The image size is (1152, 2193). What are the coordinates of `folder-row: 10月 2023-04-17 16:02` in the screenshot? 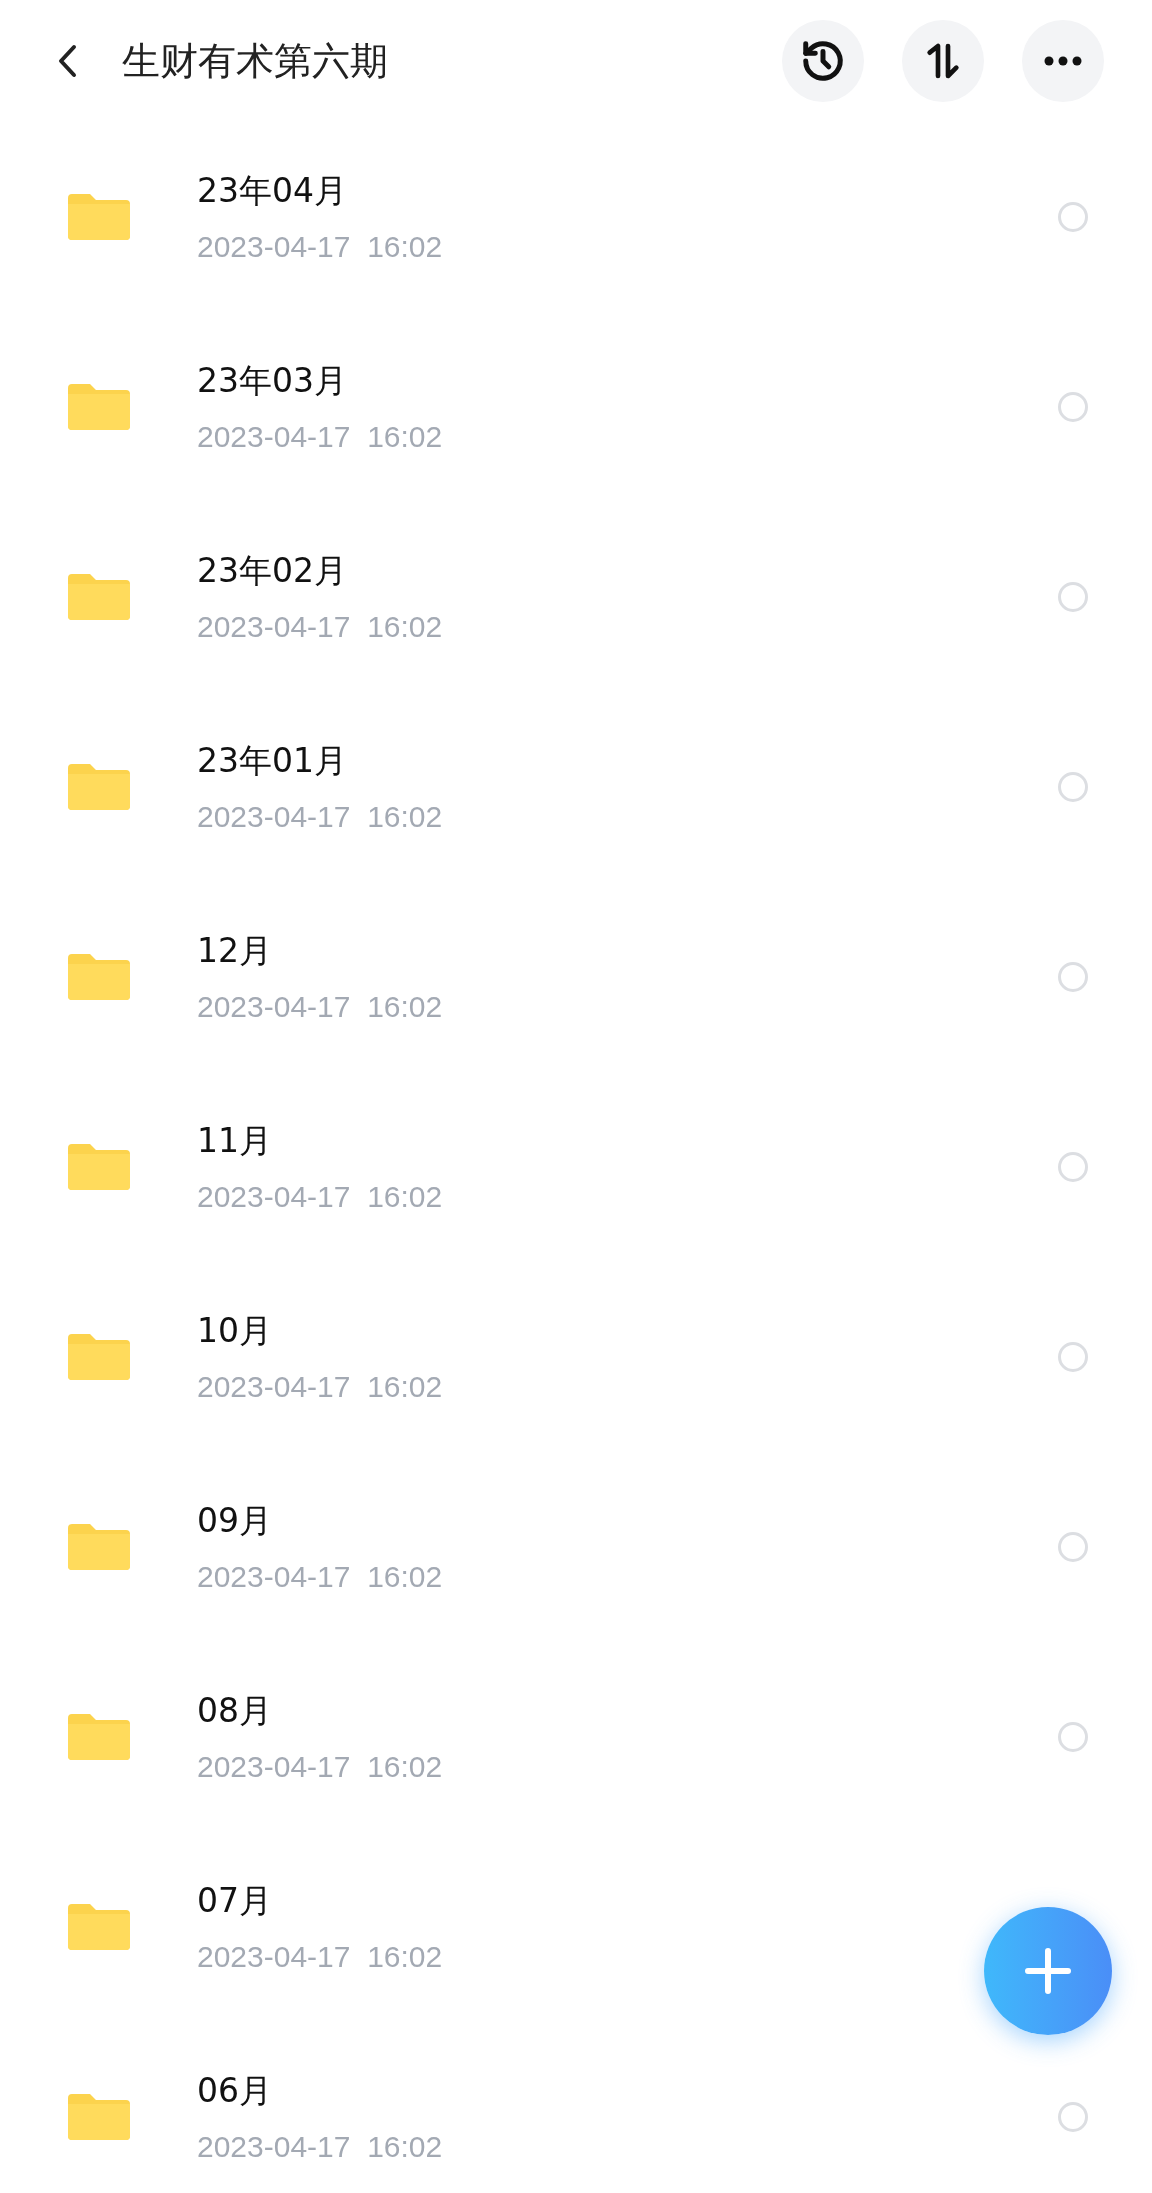 It's located at (576, 1357).